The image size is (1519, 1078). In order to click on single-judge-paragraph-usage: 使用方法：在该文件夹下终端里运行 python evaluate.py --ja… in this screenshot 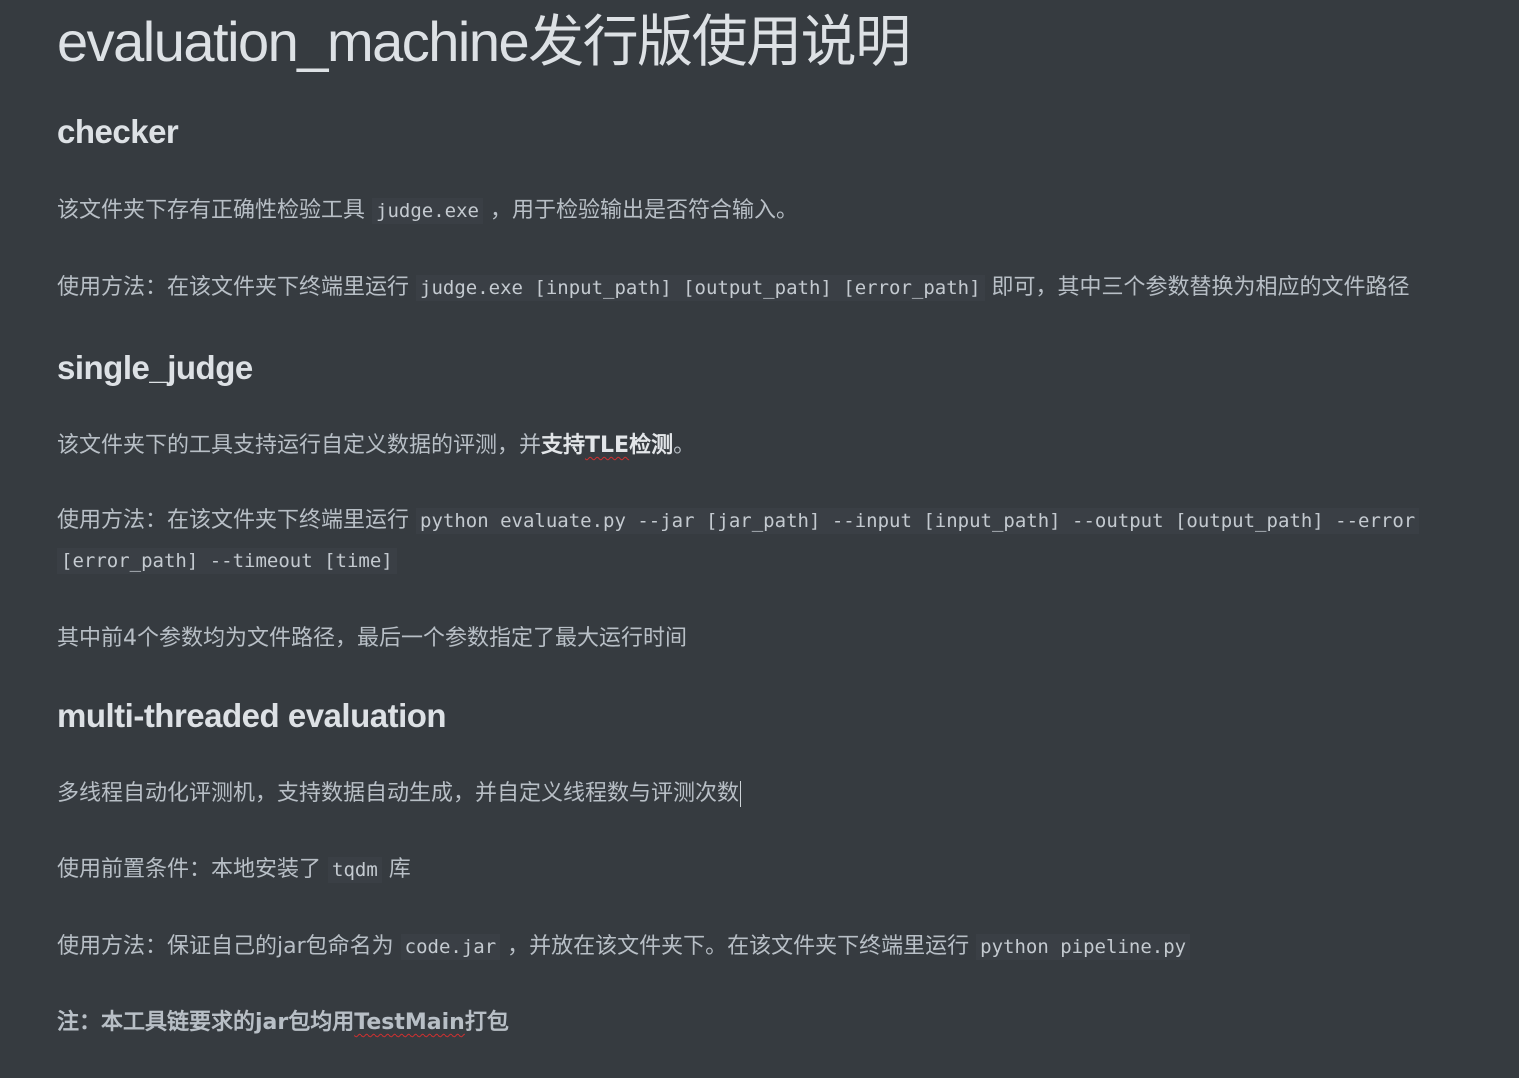, I will do `click(738, 541)`.